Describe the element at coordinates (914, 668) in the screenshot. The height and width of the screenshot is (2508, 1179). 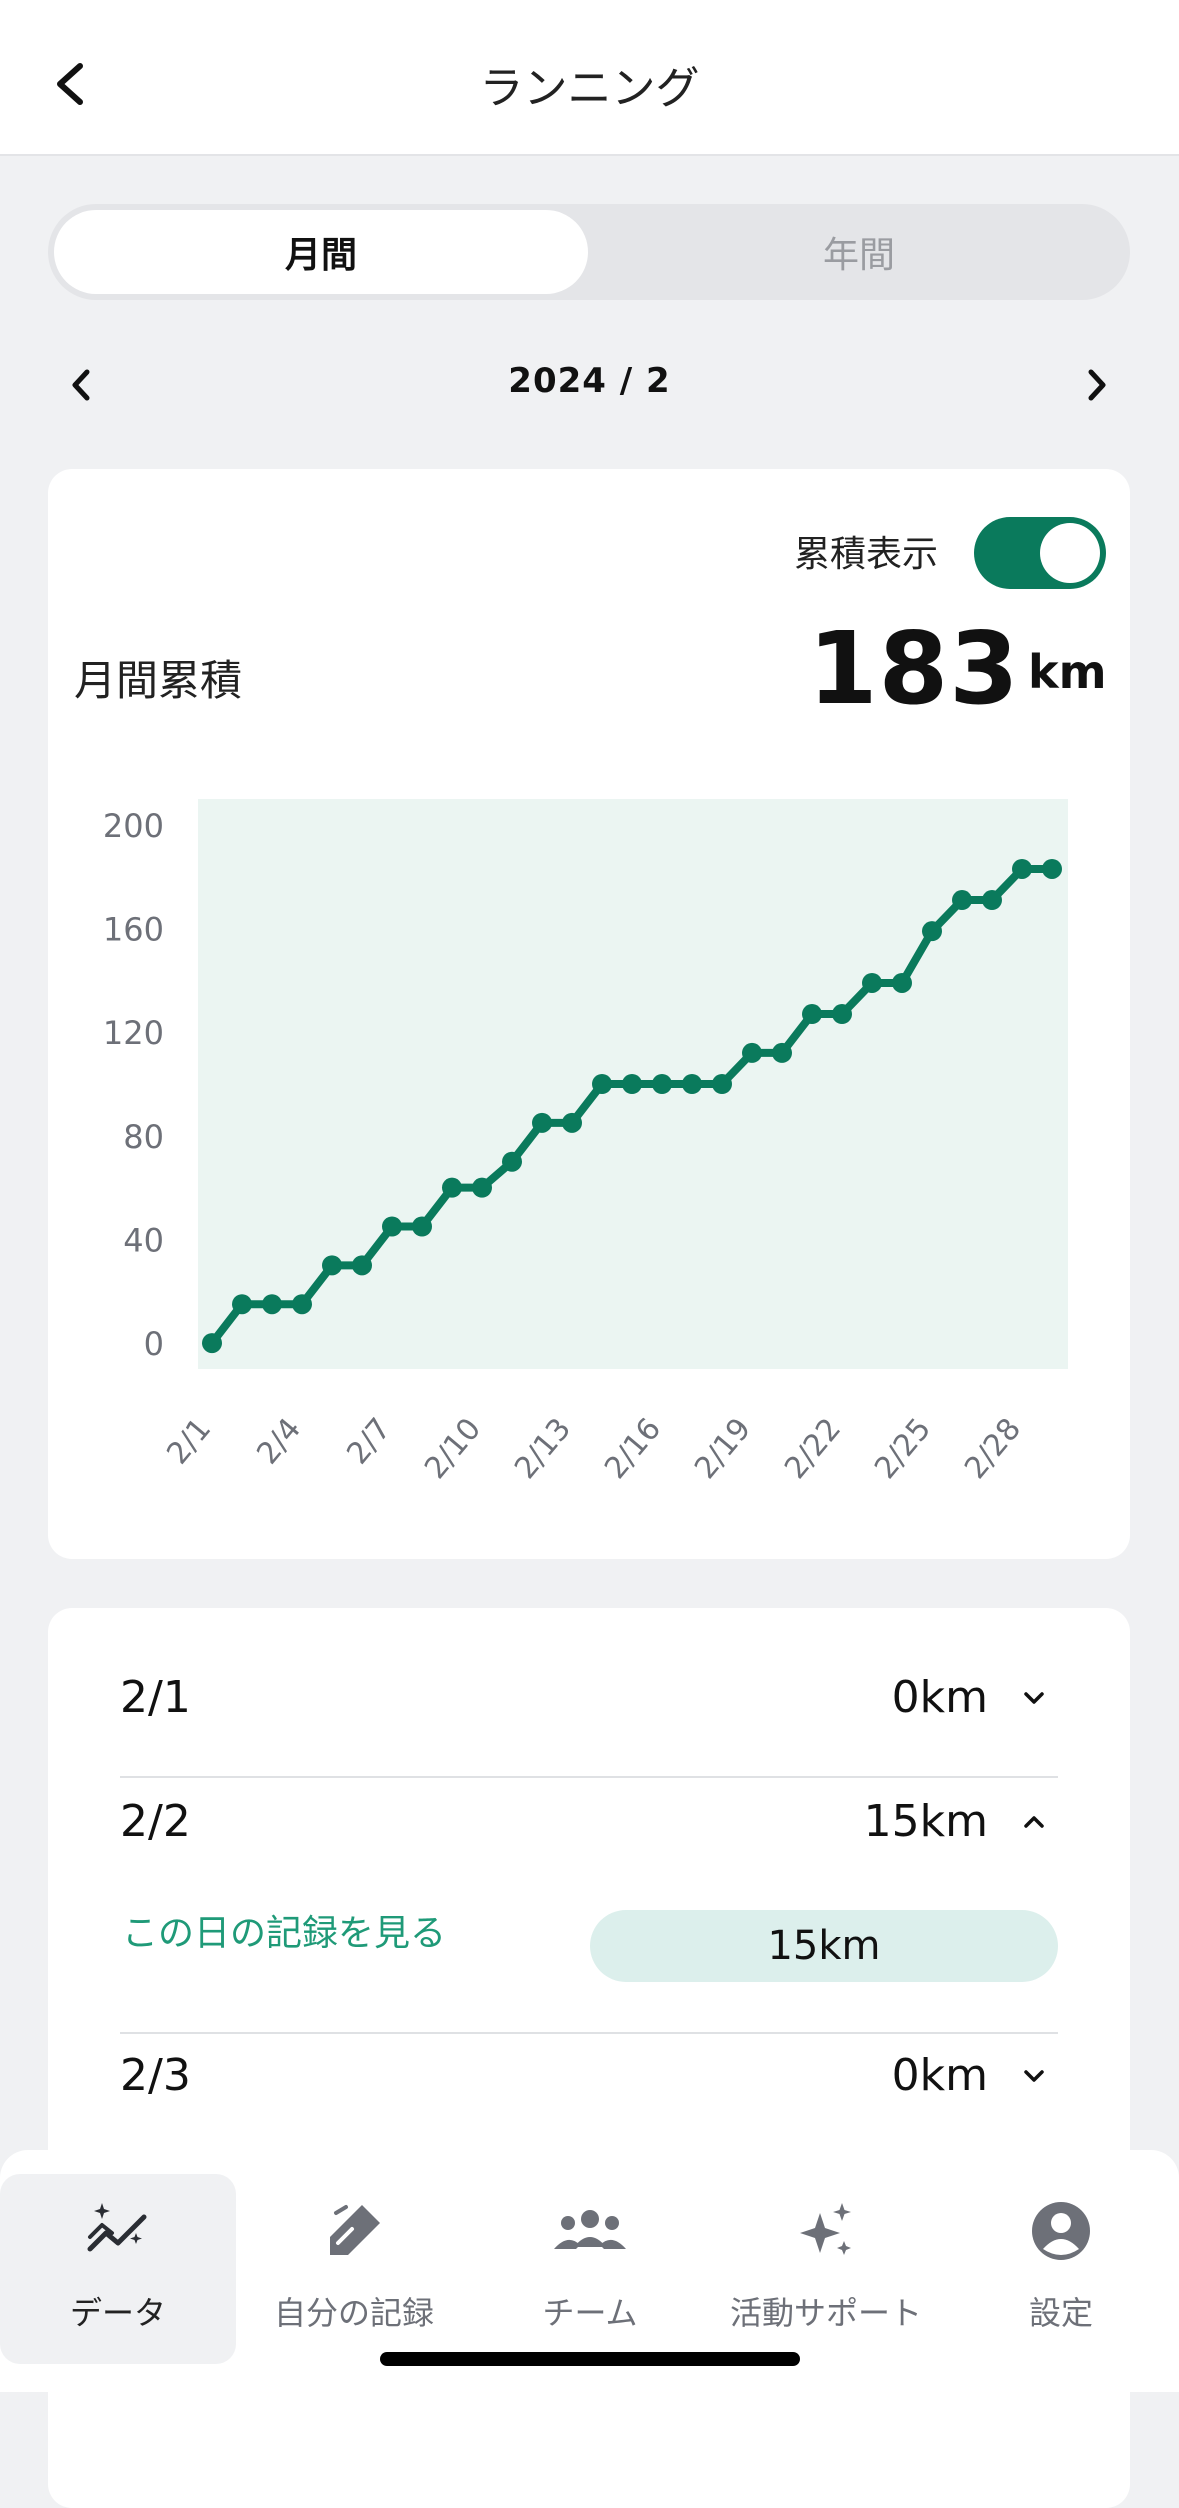
I see `monthly-total-value: 183` at that location.